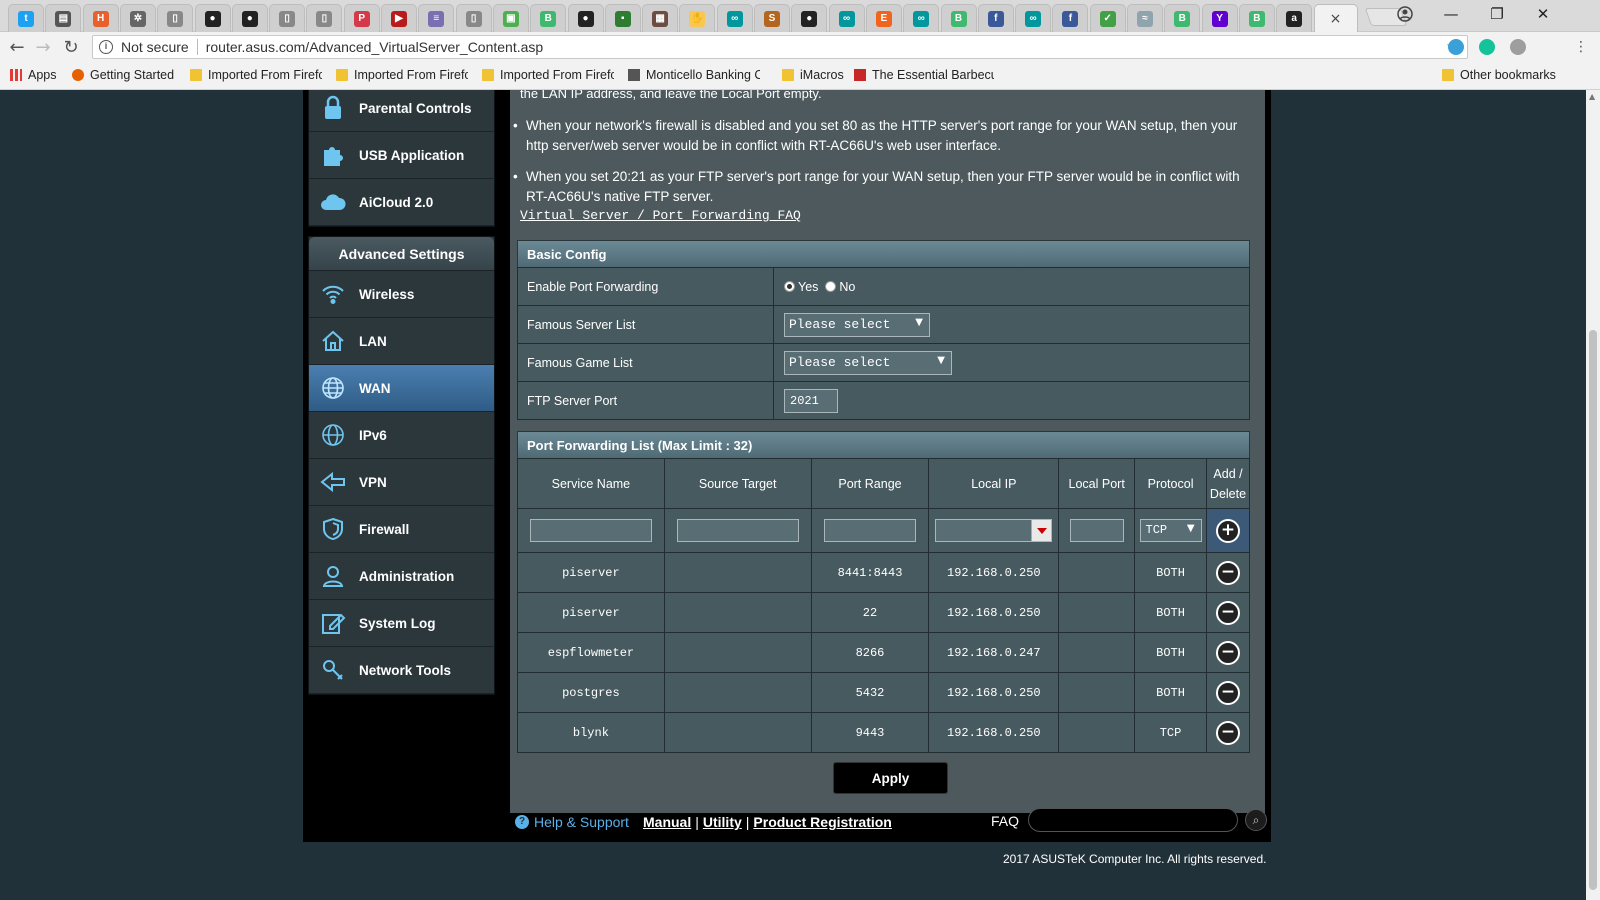 Image resolution: width=1600 pixels, height=900 pixels. What do you see at coordinates (694, 75) in the screenshot?
I see `bookmark-item: Monticello Banking C` at bounding box center [694, 75].